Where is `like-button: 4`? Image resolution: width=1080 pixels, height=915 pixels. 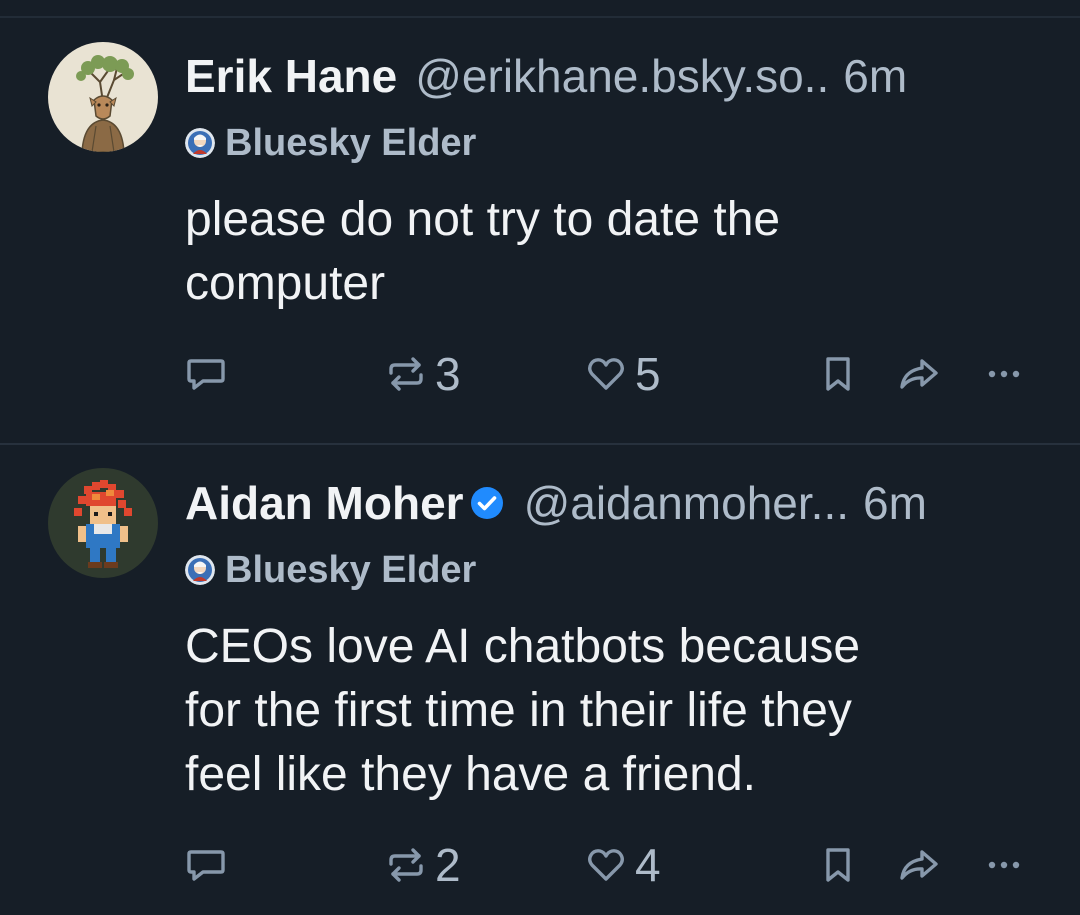
like-button: 4 is located at coordinates (623, 865).